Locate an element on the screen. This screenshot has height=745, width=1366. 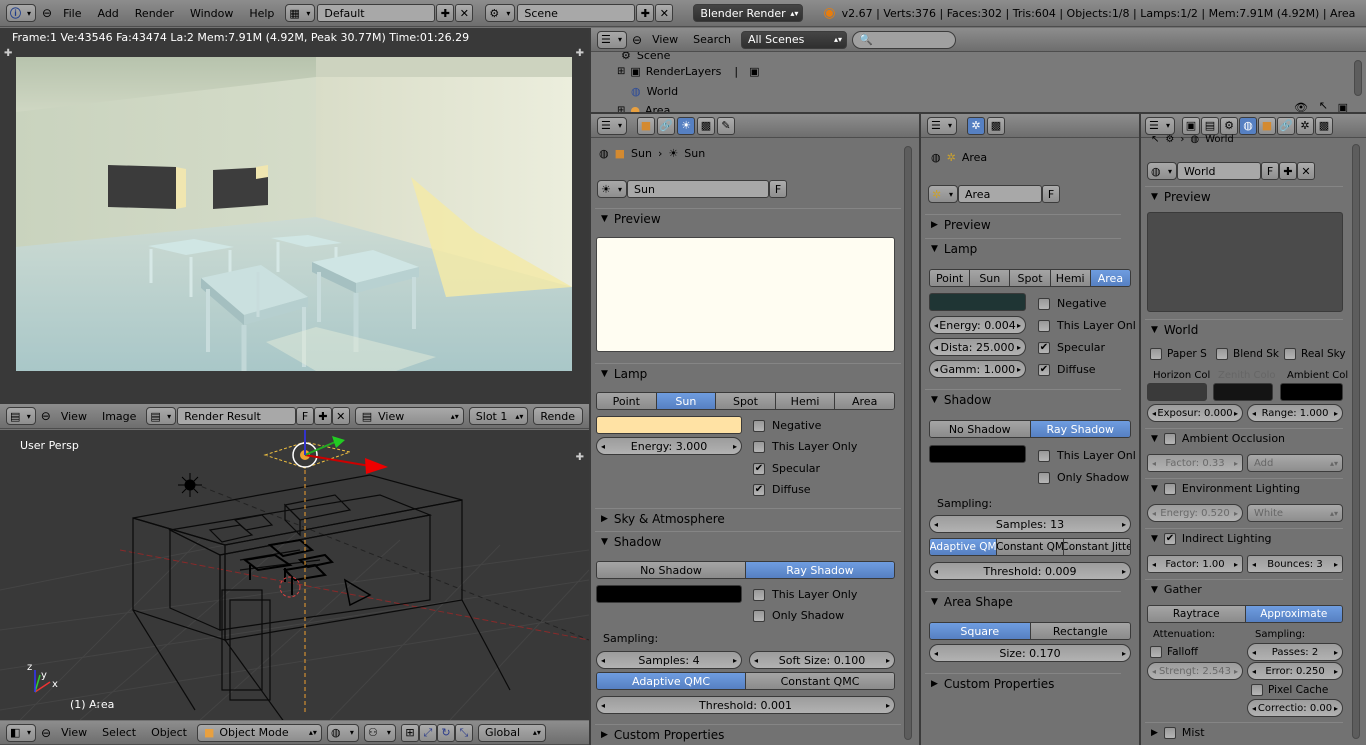
add-scene-button: ✚ is located at coordinates (645, 13).